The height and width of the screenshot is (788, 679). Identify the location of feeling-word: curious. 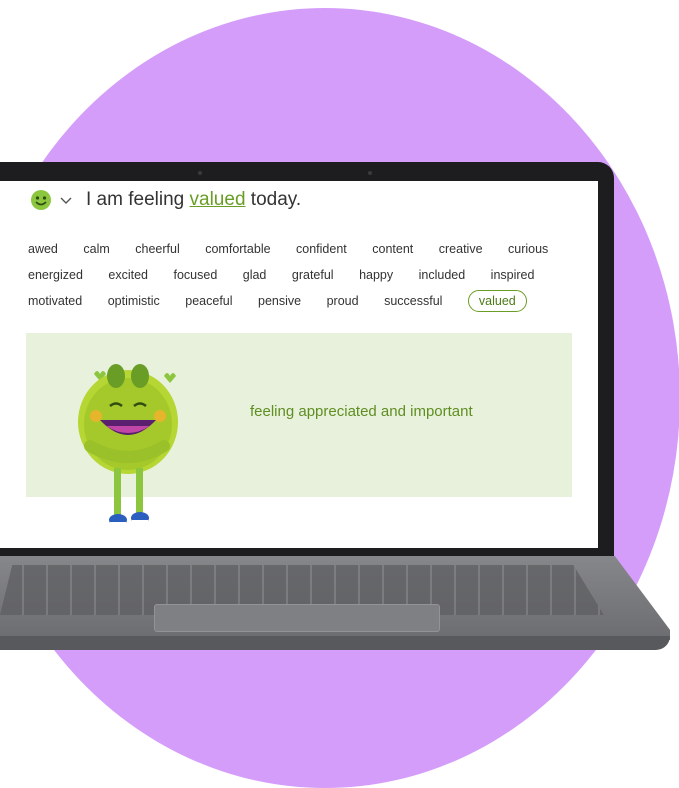
(532, 249).